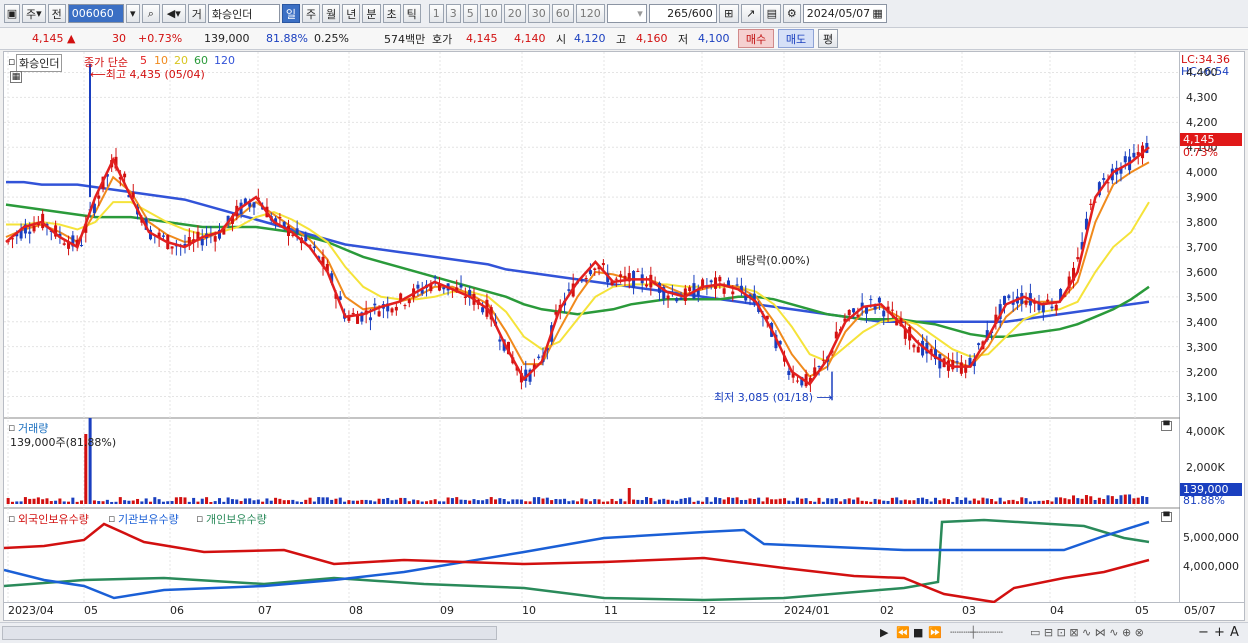 Image resolution: width=1248 pixels, height=643 pixels. Describe the element at coordinates (11, 518) in the screenshot. I see `holdings-panel-handle-icon: ▫` at that location.